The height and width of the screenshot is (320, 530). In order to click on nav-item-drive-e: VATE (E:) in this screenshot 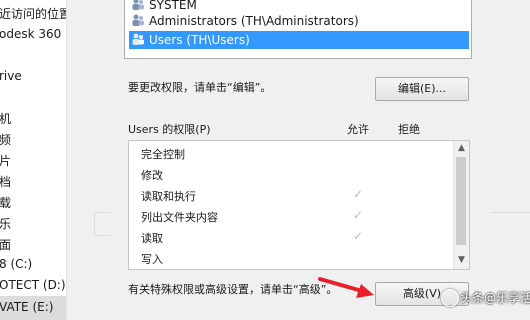, I will do `click(26, 307)`.